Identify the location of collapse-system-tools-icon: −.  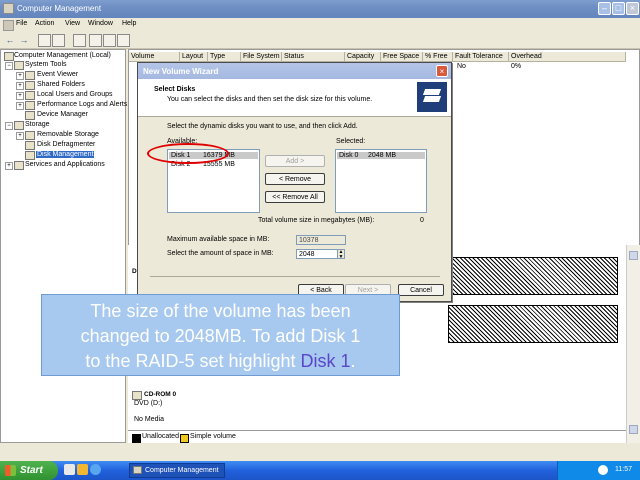
(9, 66).